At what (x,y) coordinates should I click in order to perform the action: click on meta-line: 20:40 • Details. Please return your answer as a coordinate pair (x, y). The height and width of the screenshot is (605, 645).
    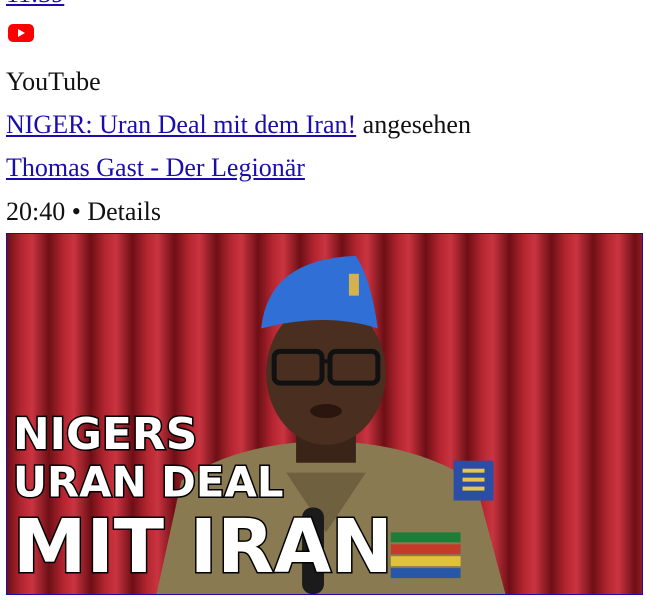
    Looking at the image, I should click on (83, 212).